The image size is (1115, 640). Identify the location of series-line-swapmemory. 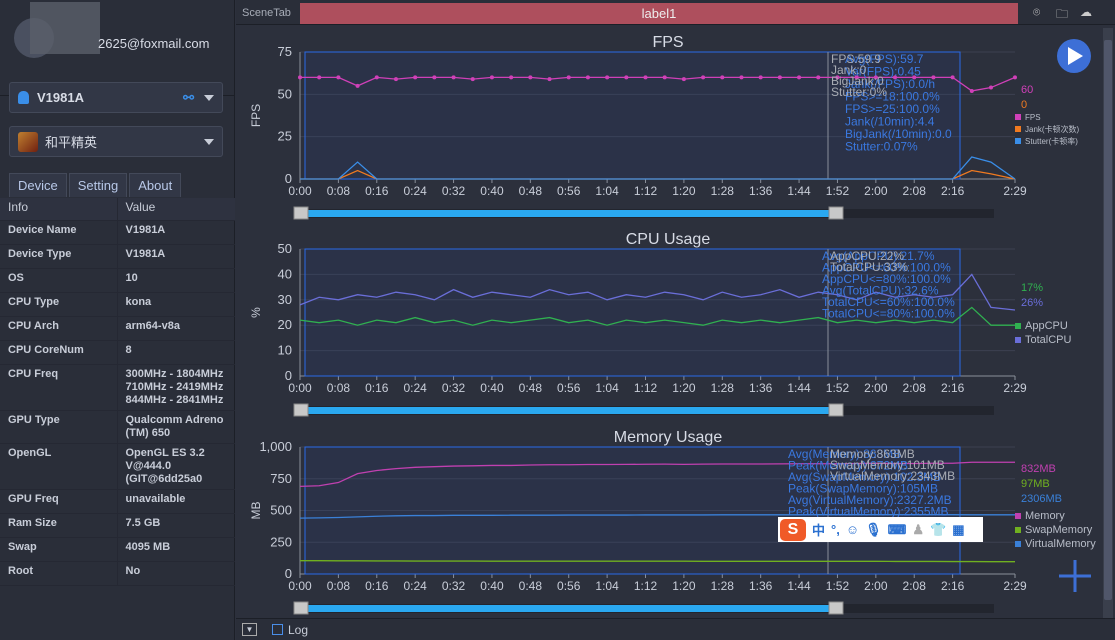
(657, 561).